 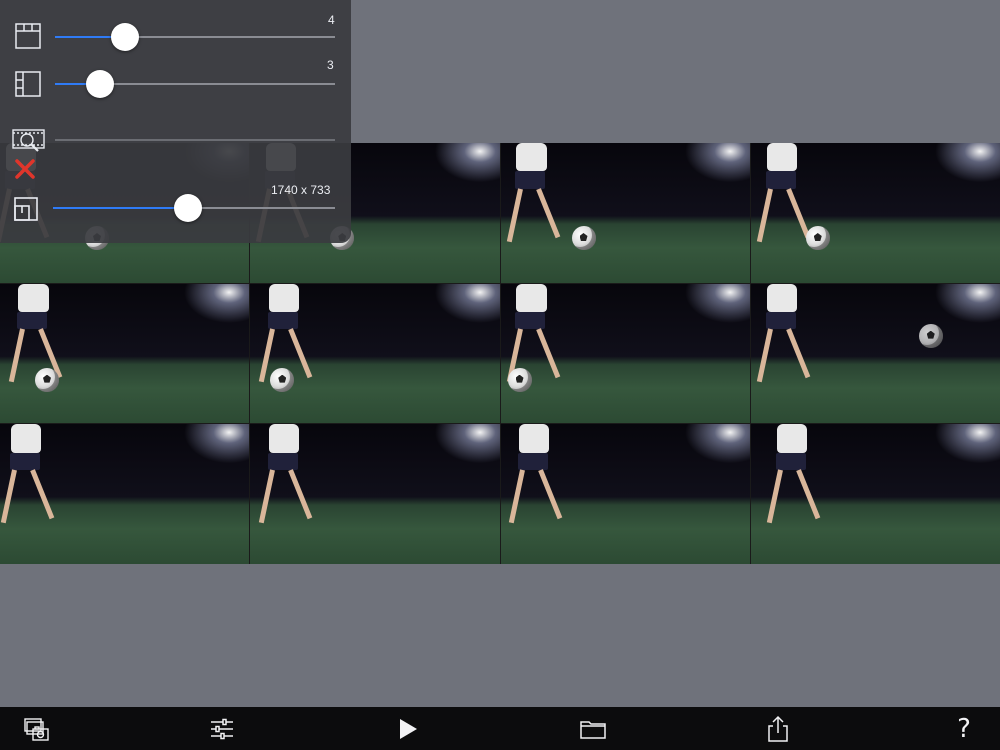 I want to click on resolution-slider-thumb, so click(x=188, y=208).